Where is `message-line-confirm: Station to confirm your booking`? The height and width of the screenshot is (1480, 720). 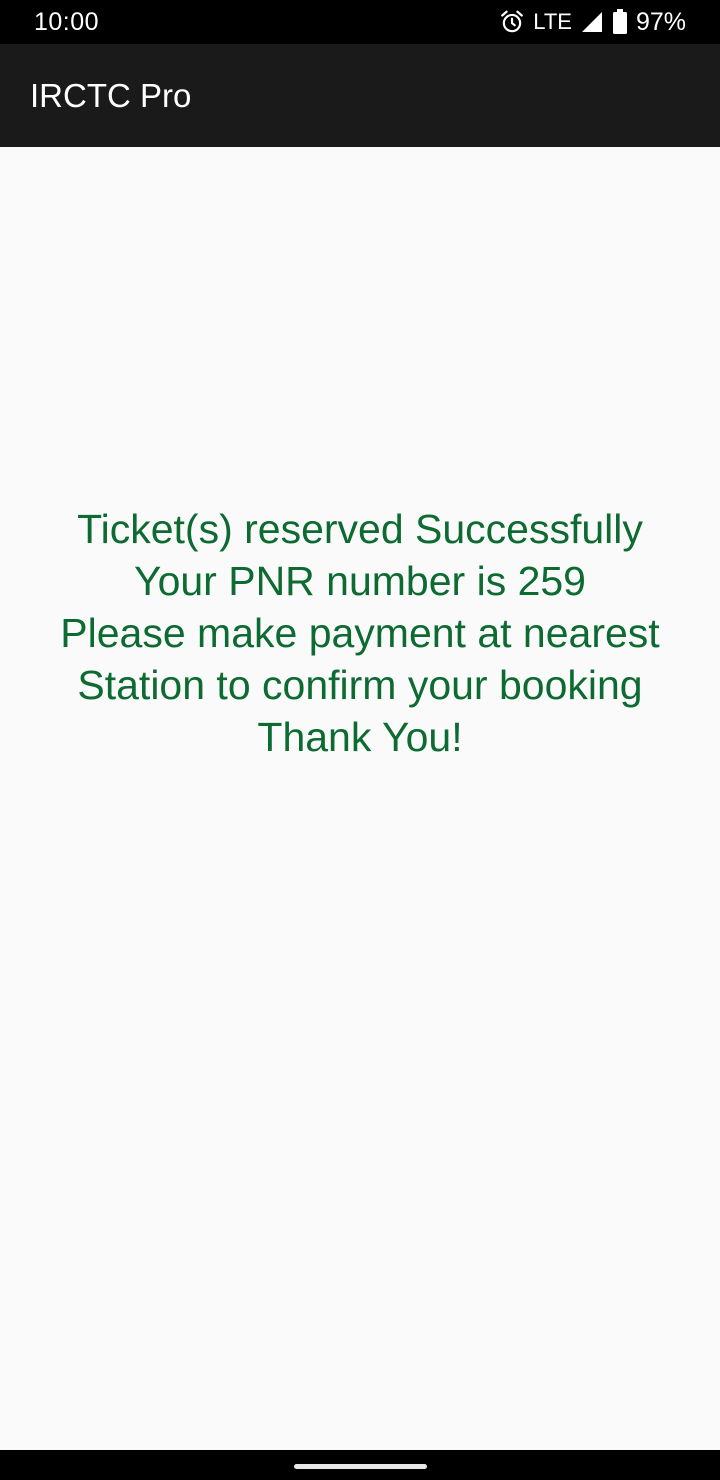 message-line-confirm: Station to confirm your booking is located at coordinates (360, 685).